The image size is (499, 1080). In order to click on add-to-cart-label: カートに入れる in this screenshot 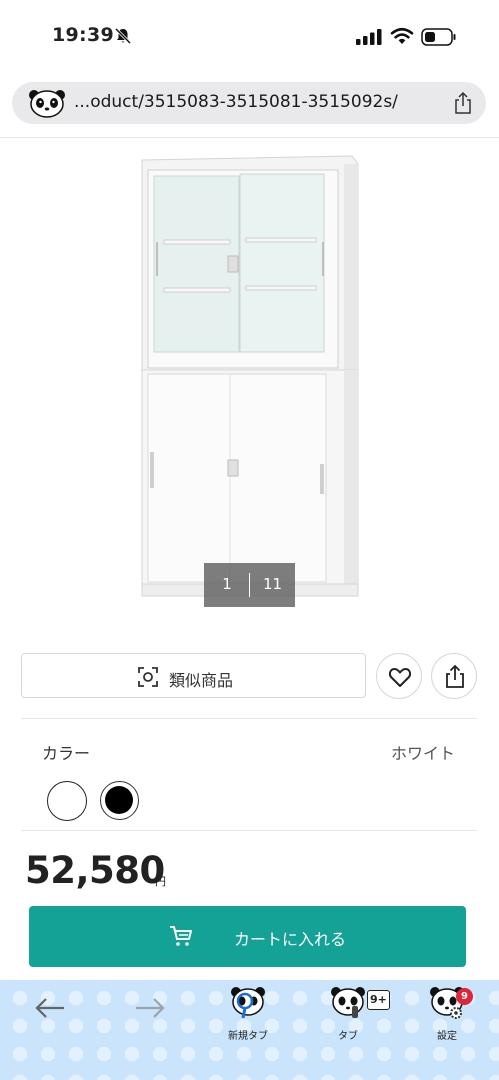, I will do `click(290, 939)`.